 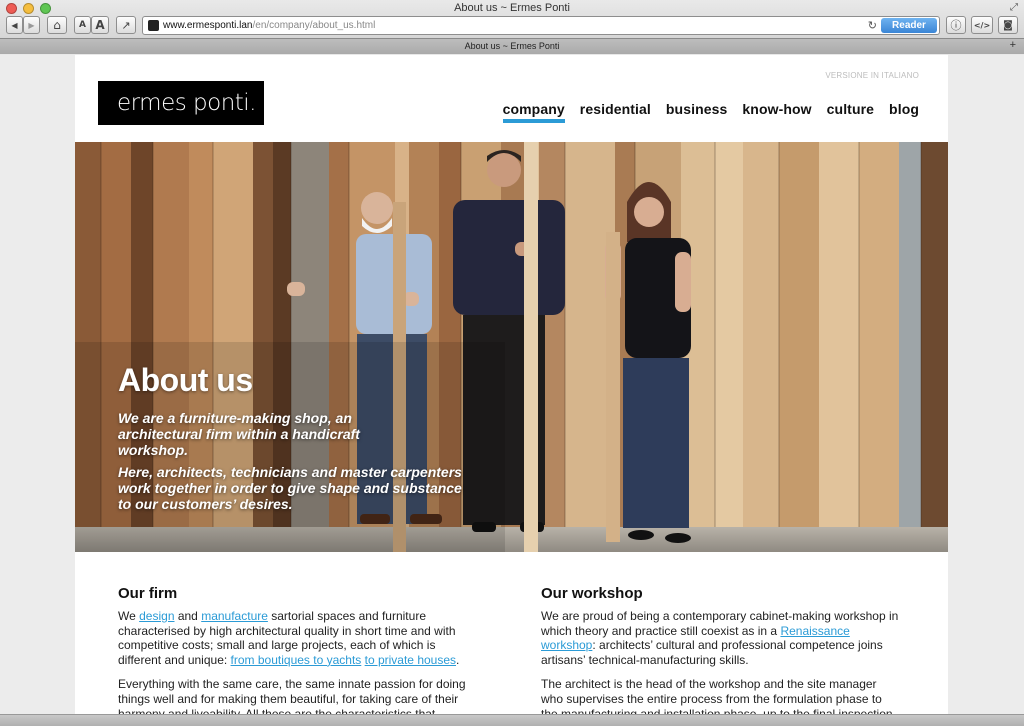 What do you see at coordinates (148, 593) in the screenshot?
I see `section-heading-our-firm: Our firm` at bounding box center [148, 593].